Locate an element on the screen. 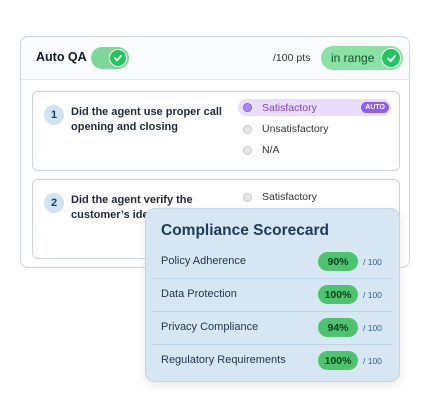  score-pill: 90% is located at coordinates (338, 261).